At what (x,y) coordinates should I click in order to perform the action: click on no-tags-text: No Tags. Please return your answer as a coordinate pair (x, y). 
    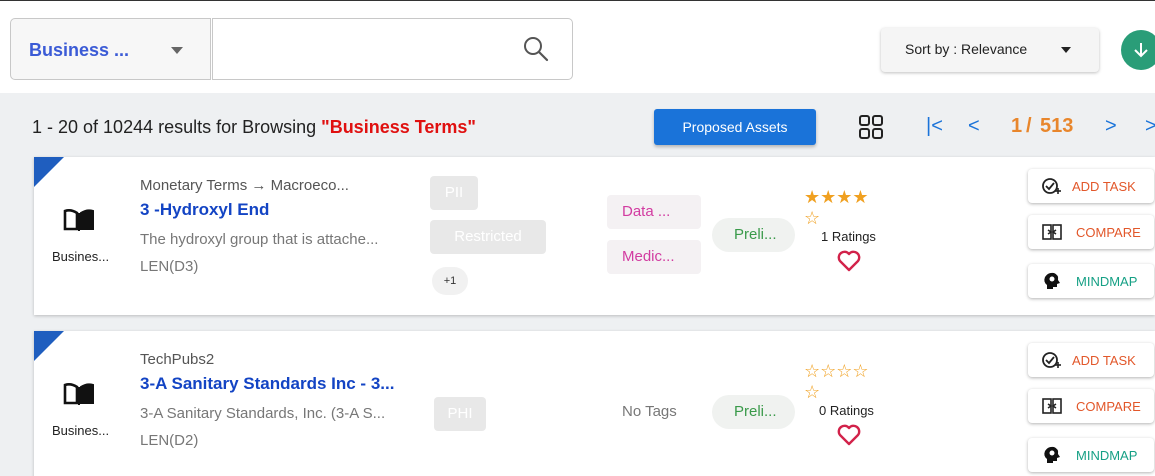
    Looking at the image, I should click on (649, 411).